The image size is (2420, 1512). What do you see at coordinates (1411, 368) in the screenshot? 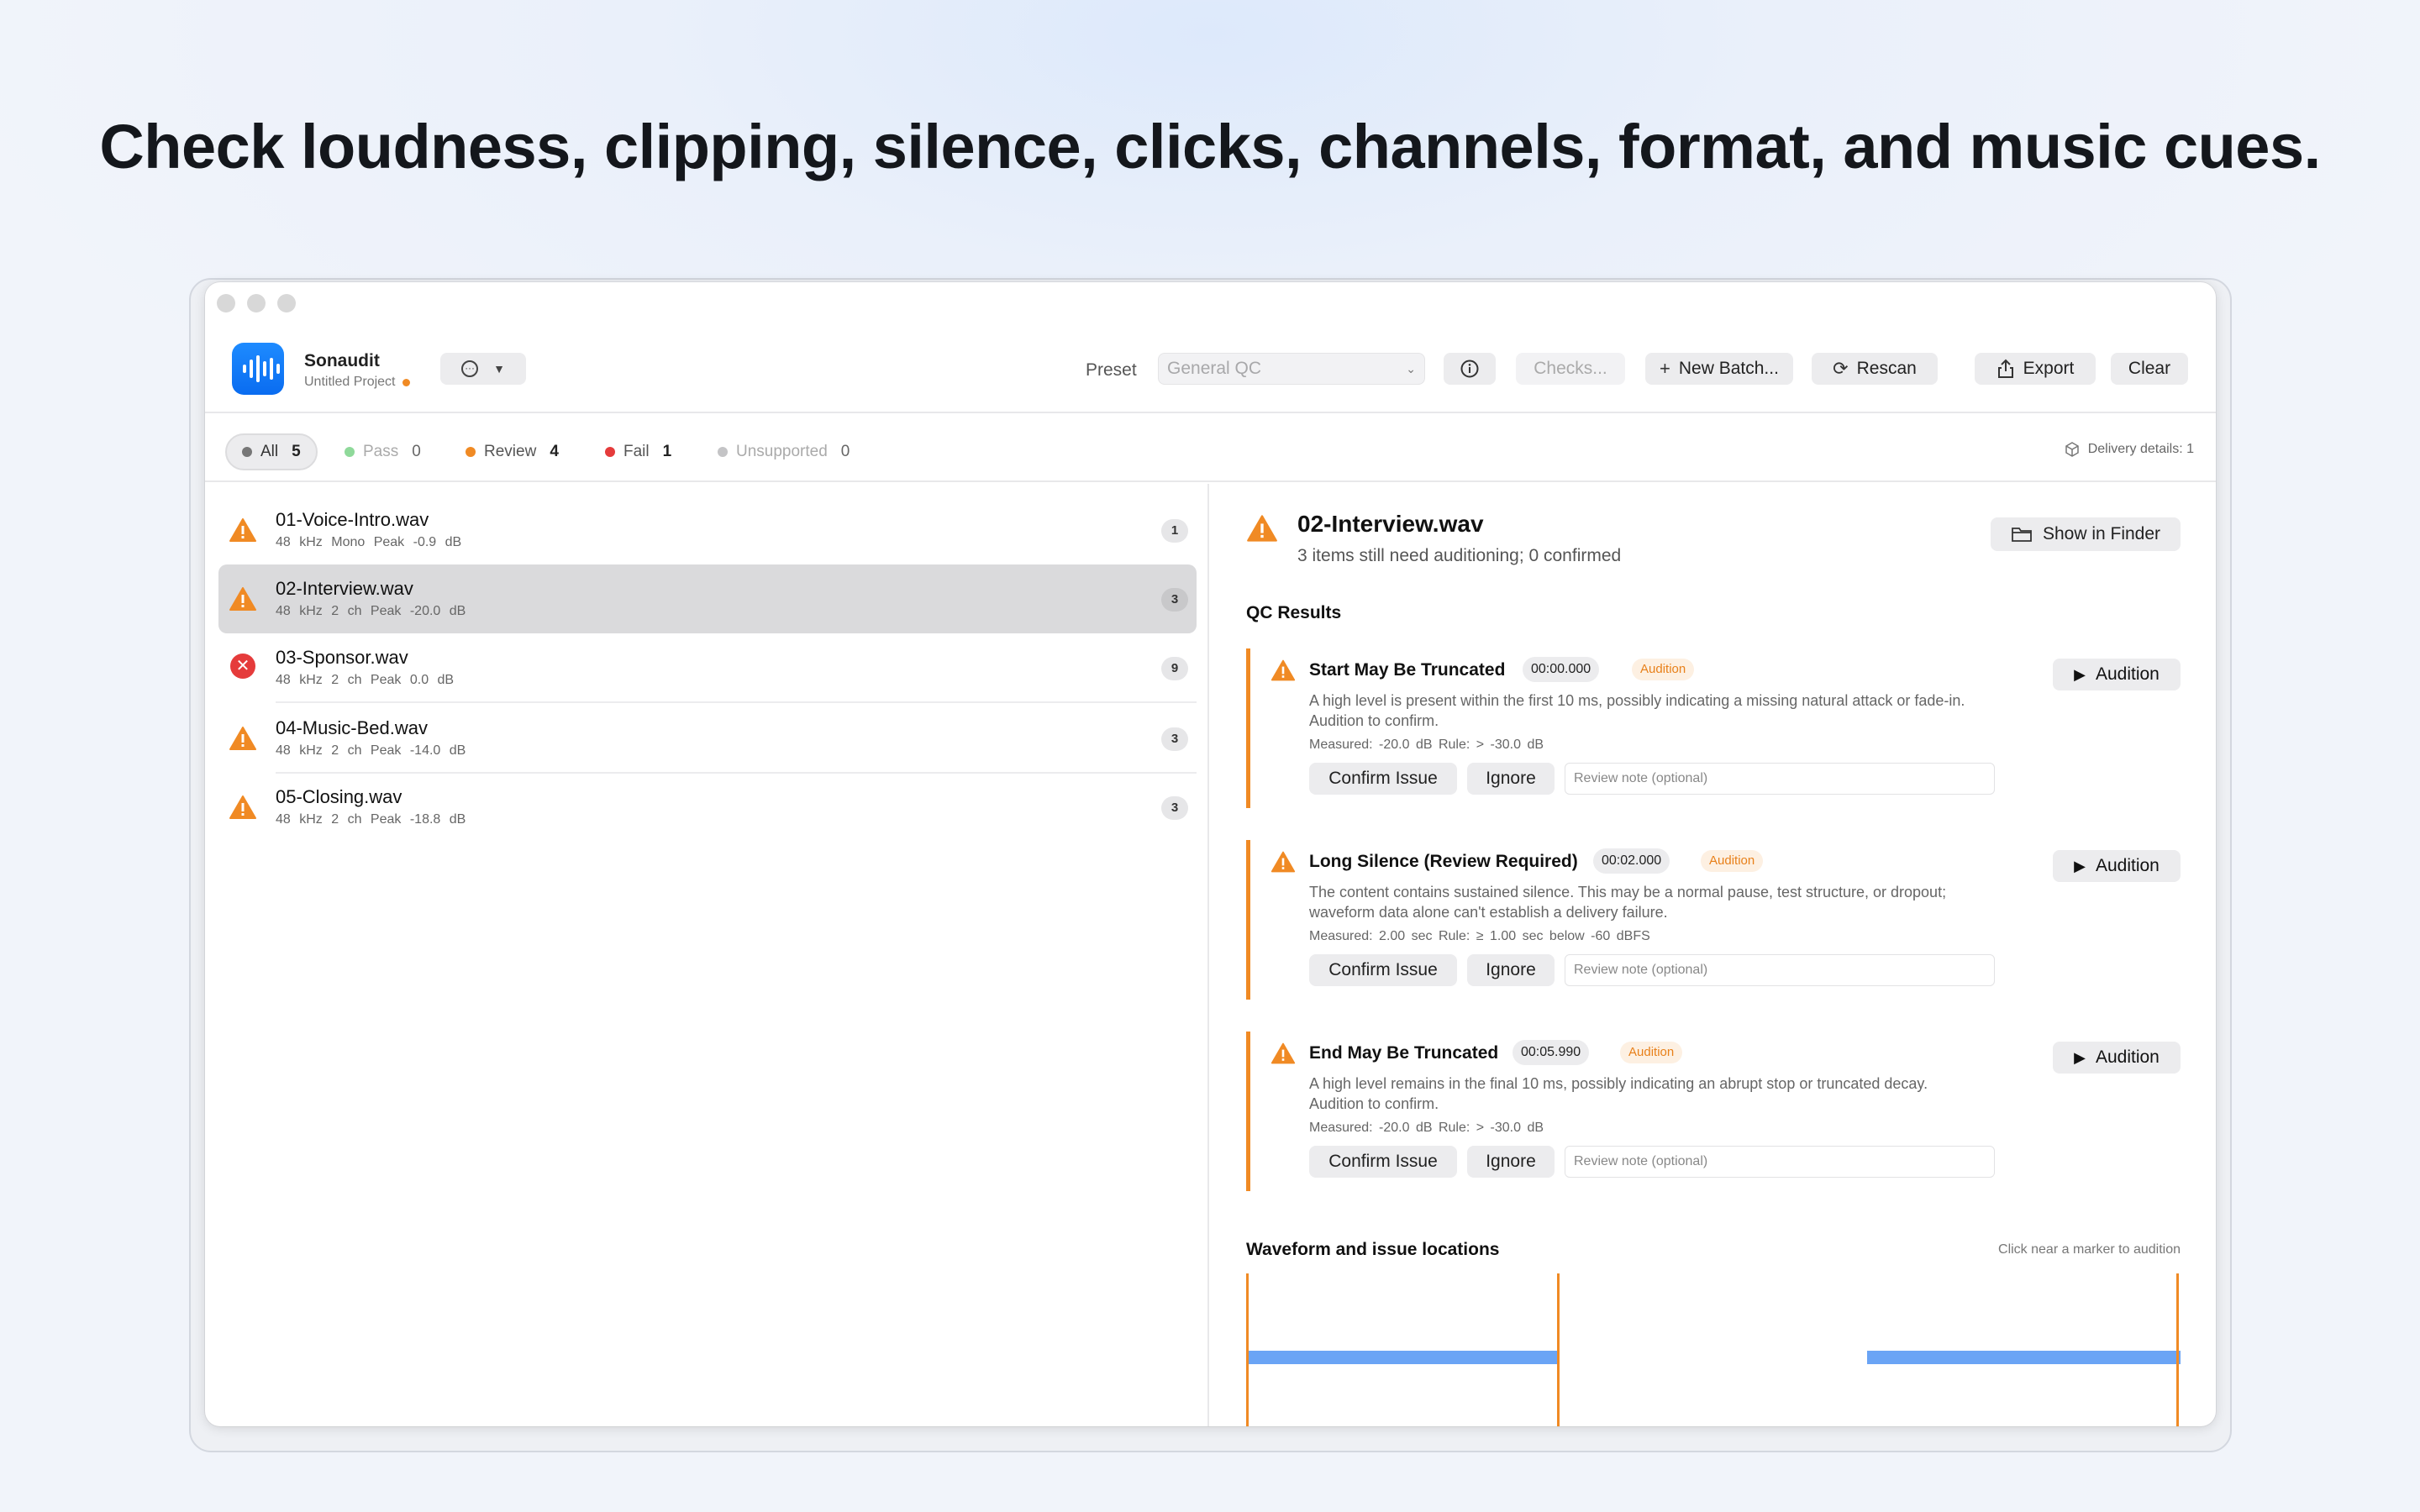
I see `chevron-down-icon: ⌄` at bounding box center [1411, 368].